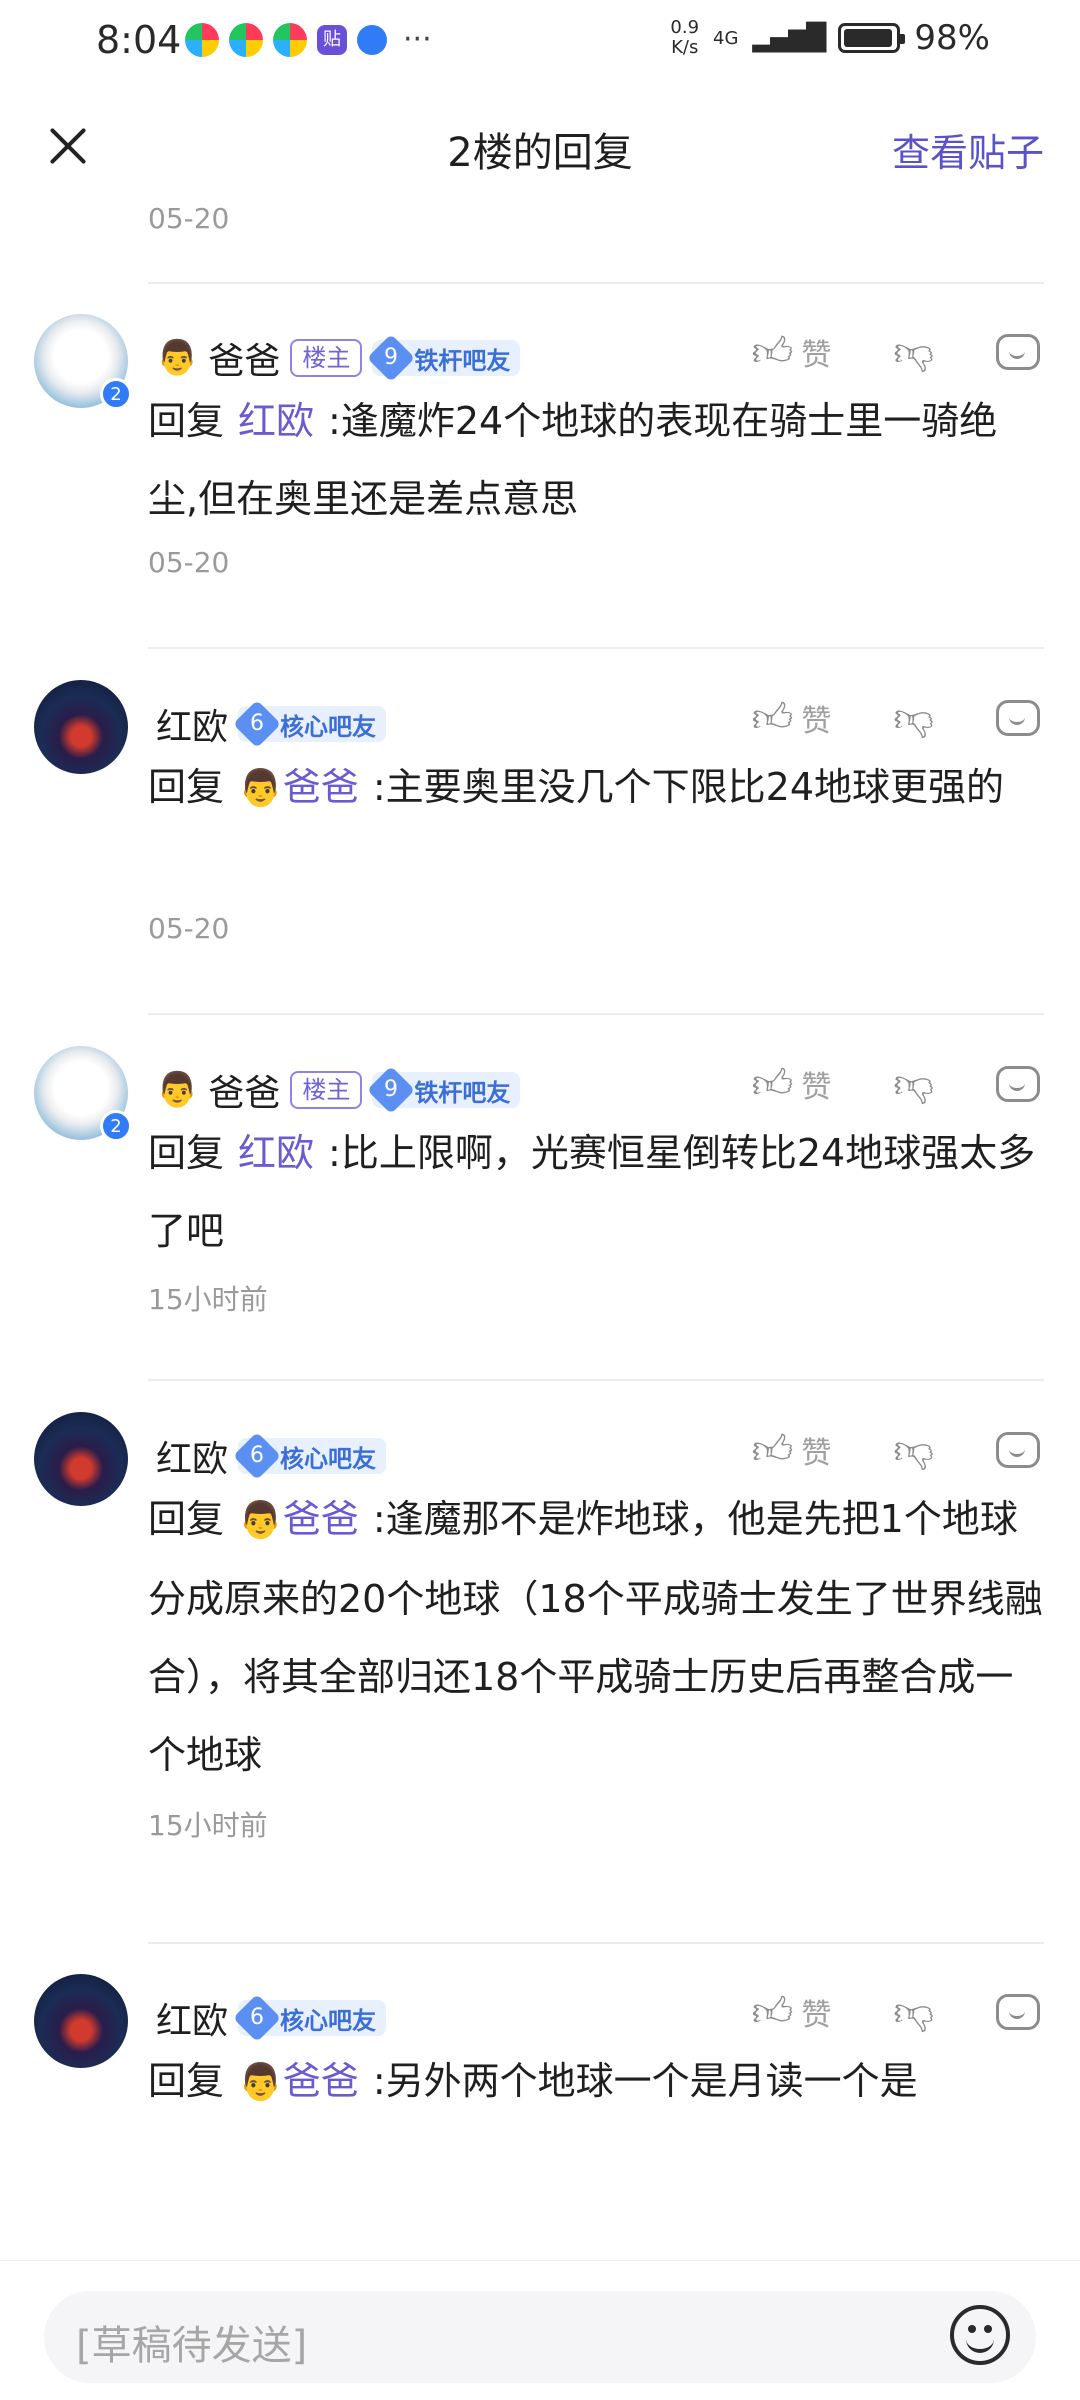  I want to click on signal-bars-icon: ▂▄▆█, so click(789, 38).